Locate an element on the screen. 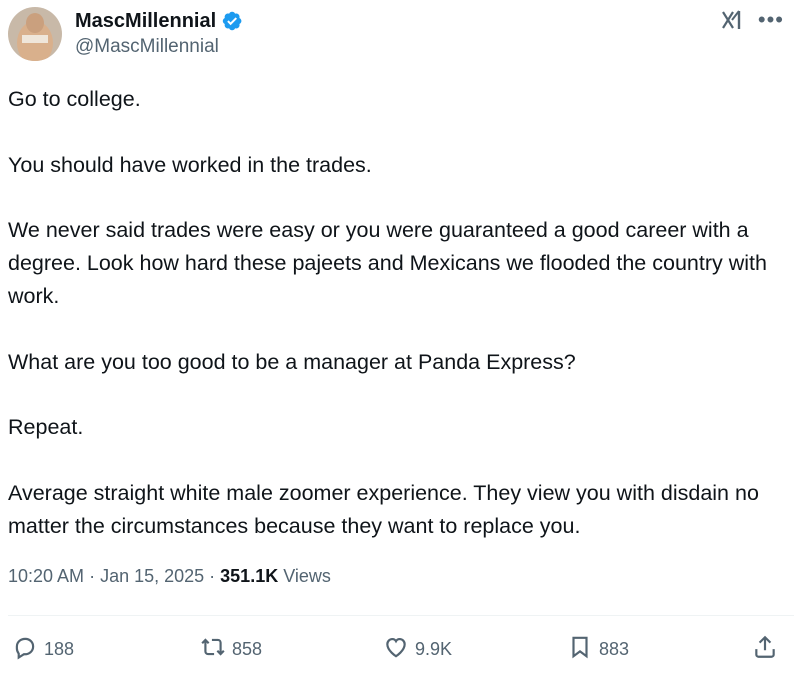  grok-icon is located at coordinates (732, 22).